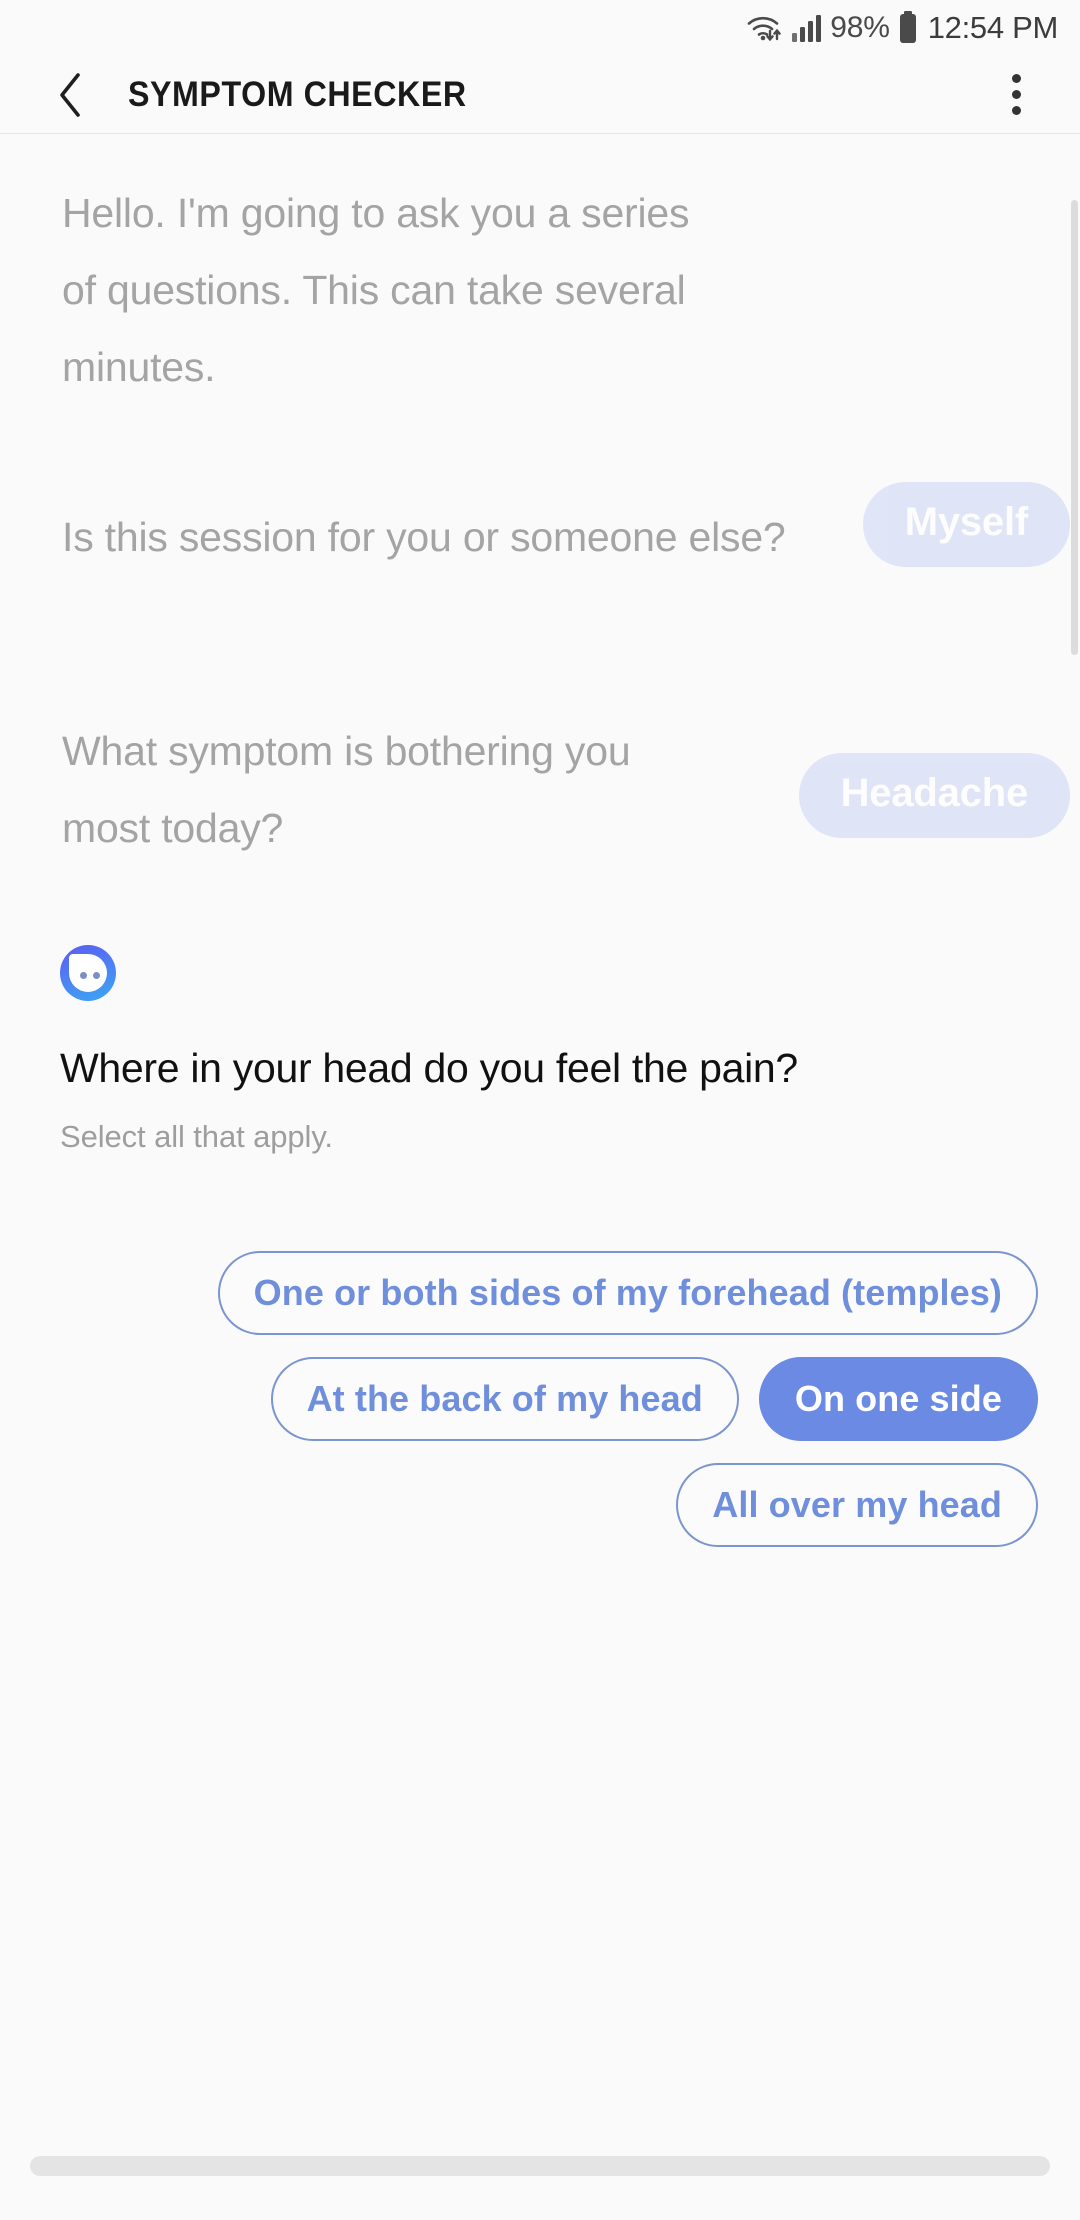  Describe the element at coordinates (907, 27) in the screenshot. I see `battery-full-icon` at that location.